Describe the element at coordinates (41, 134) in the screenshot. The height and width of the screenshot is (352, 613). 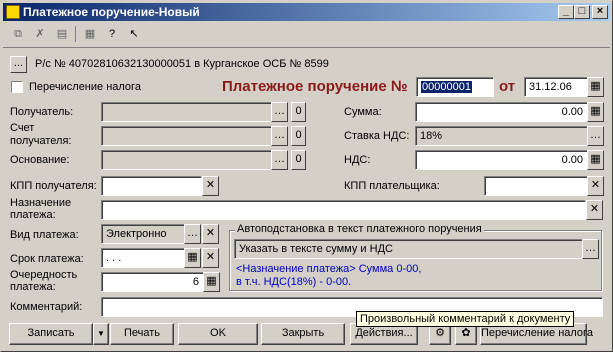
I see `recipient-account-label: Счет получателя:` at that location.